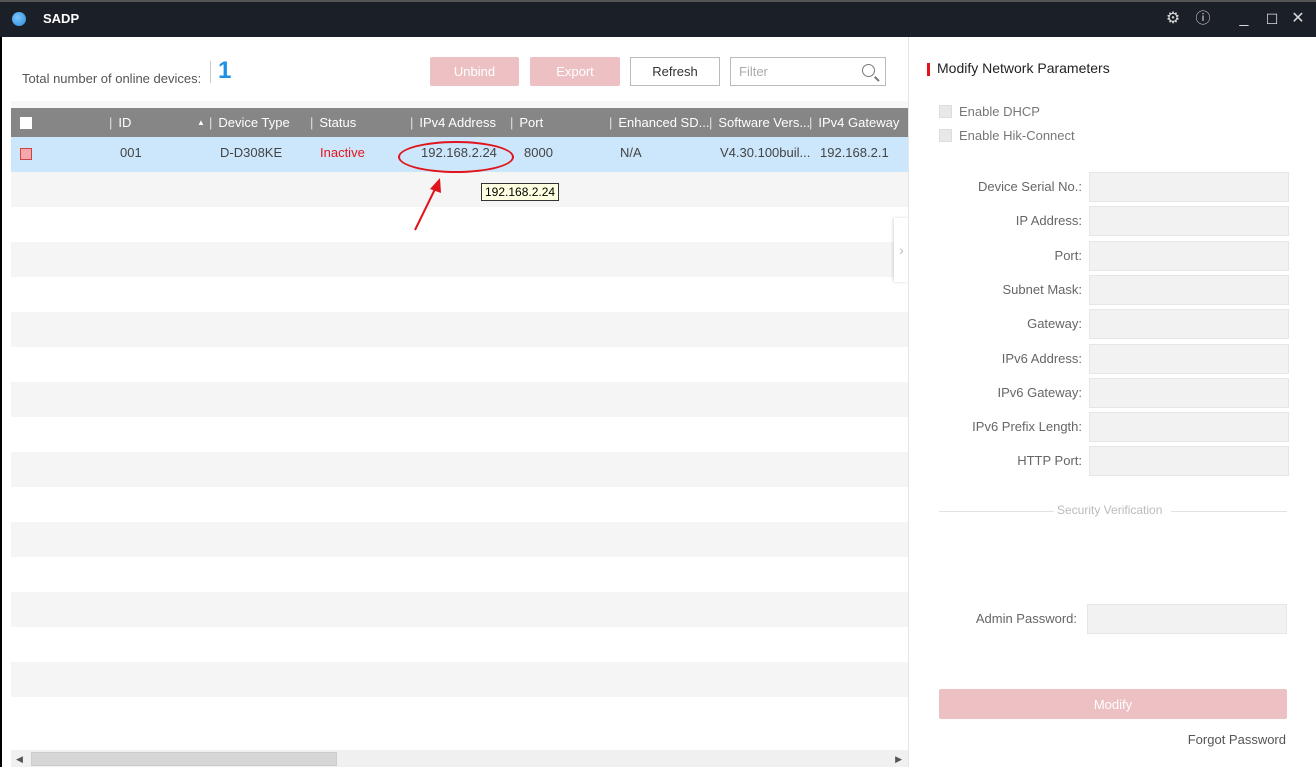 Image resolution: width=1316 pixels, height=767 pixels. Describe the element at coordinates (1029, 186) in the screenshot. I see `field-label: Device Serial No.:` at that location.